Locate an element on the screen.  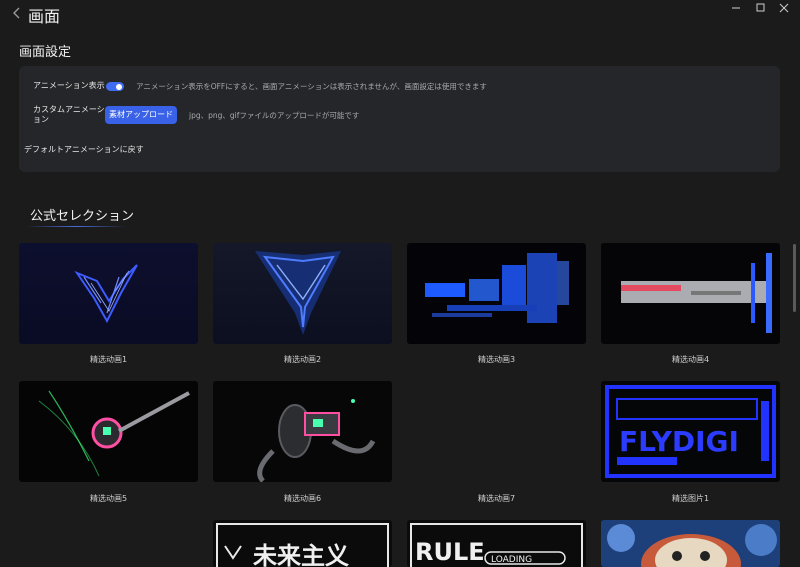
title-bar: 画面 is located at coordinates (400, 15).